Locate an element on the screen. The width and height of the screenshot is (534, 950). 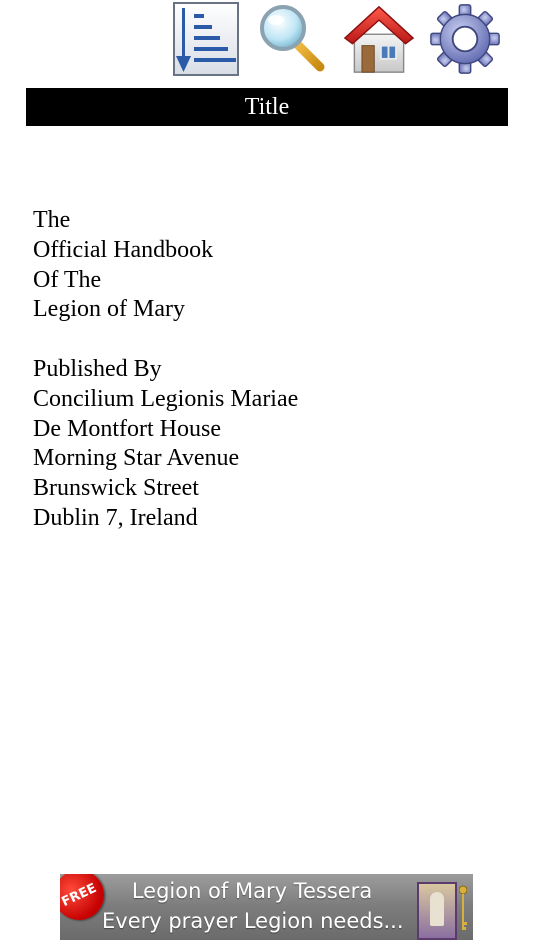
text-line: Of The is located at coordinates (67, 279).